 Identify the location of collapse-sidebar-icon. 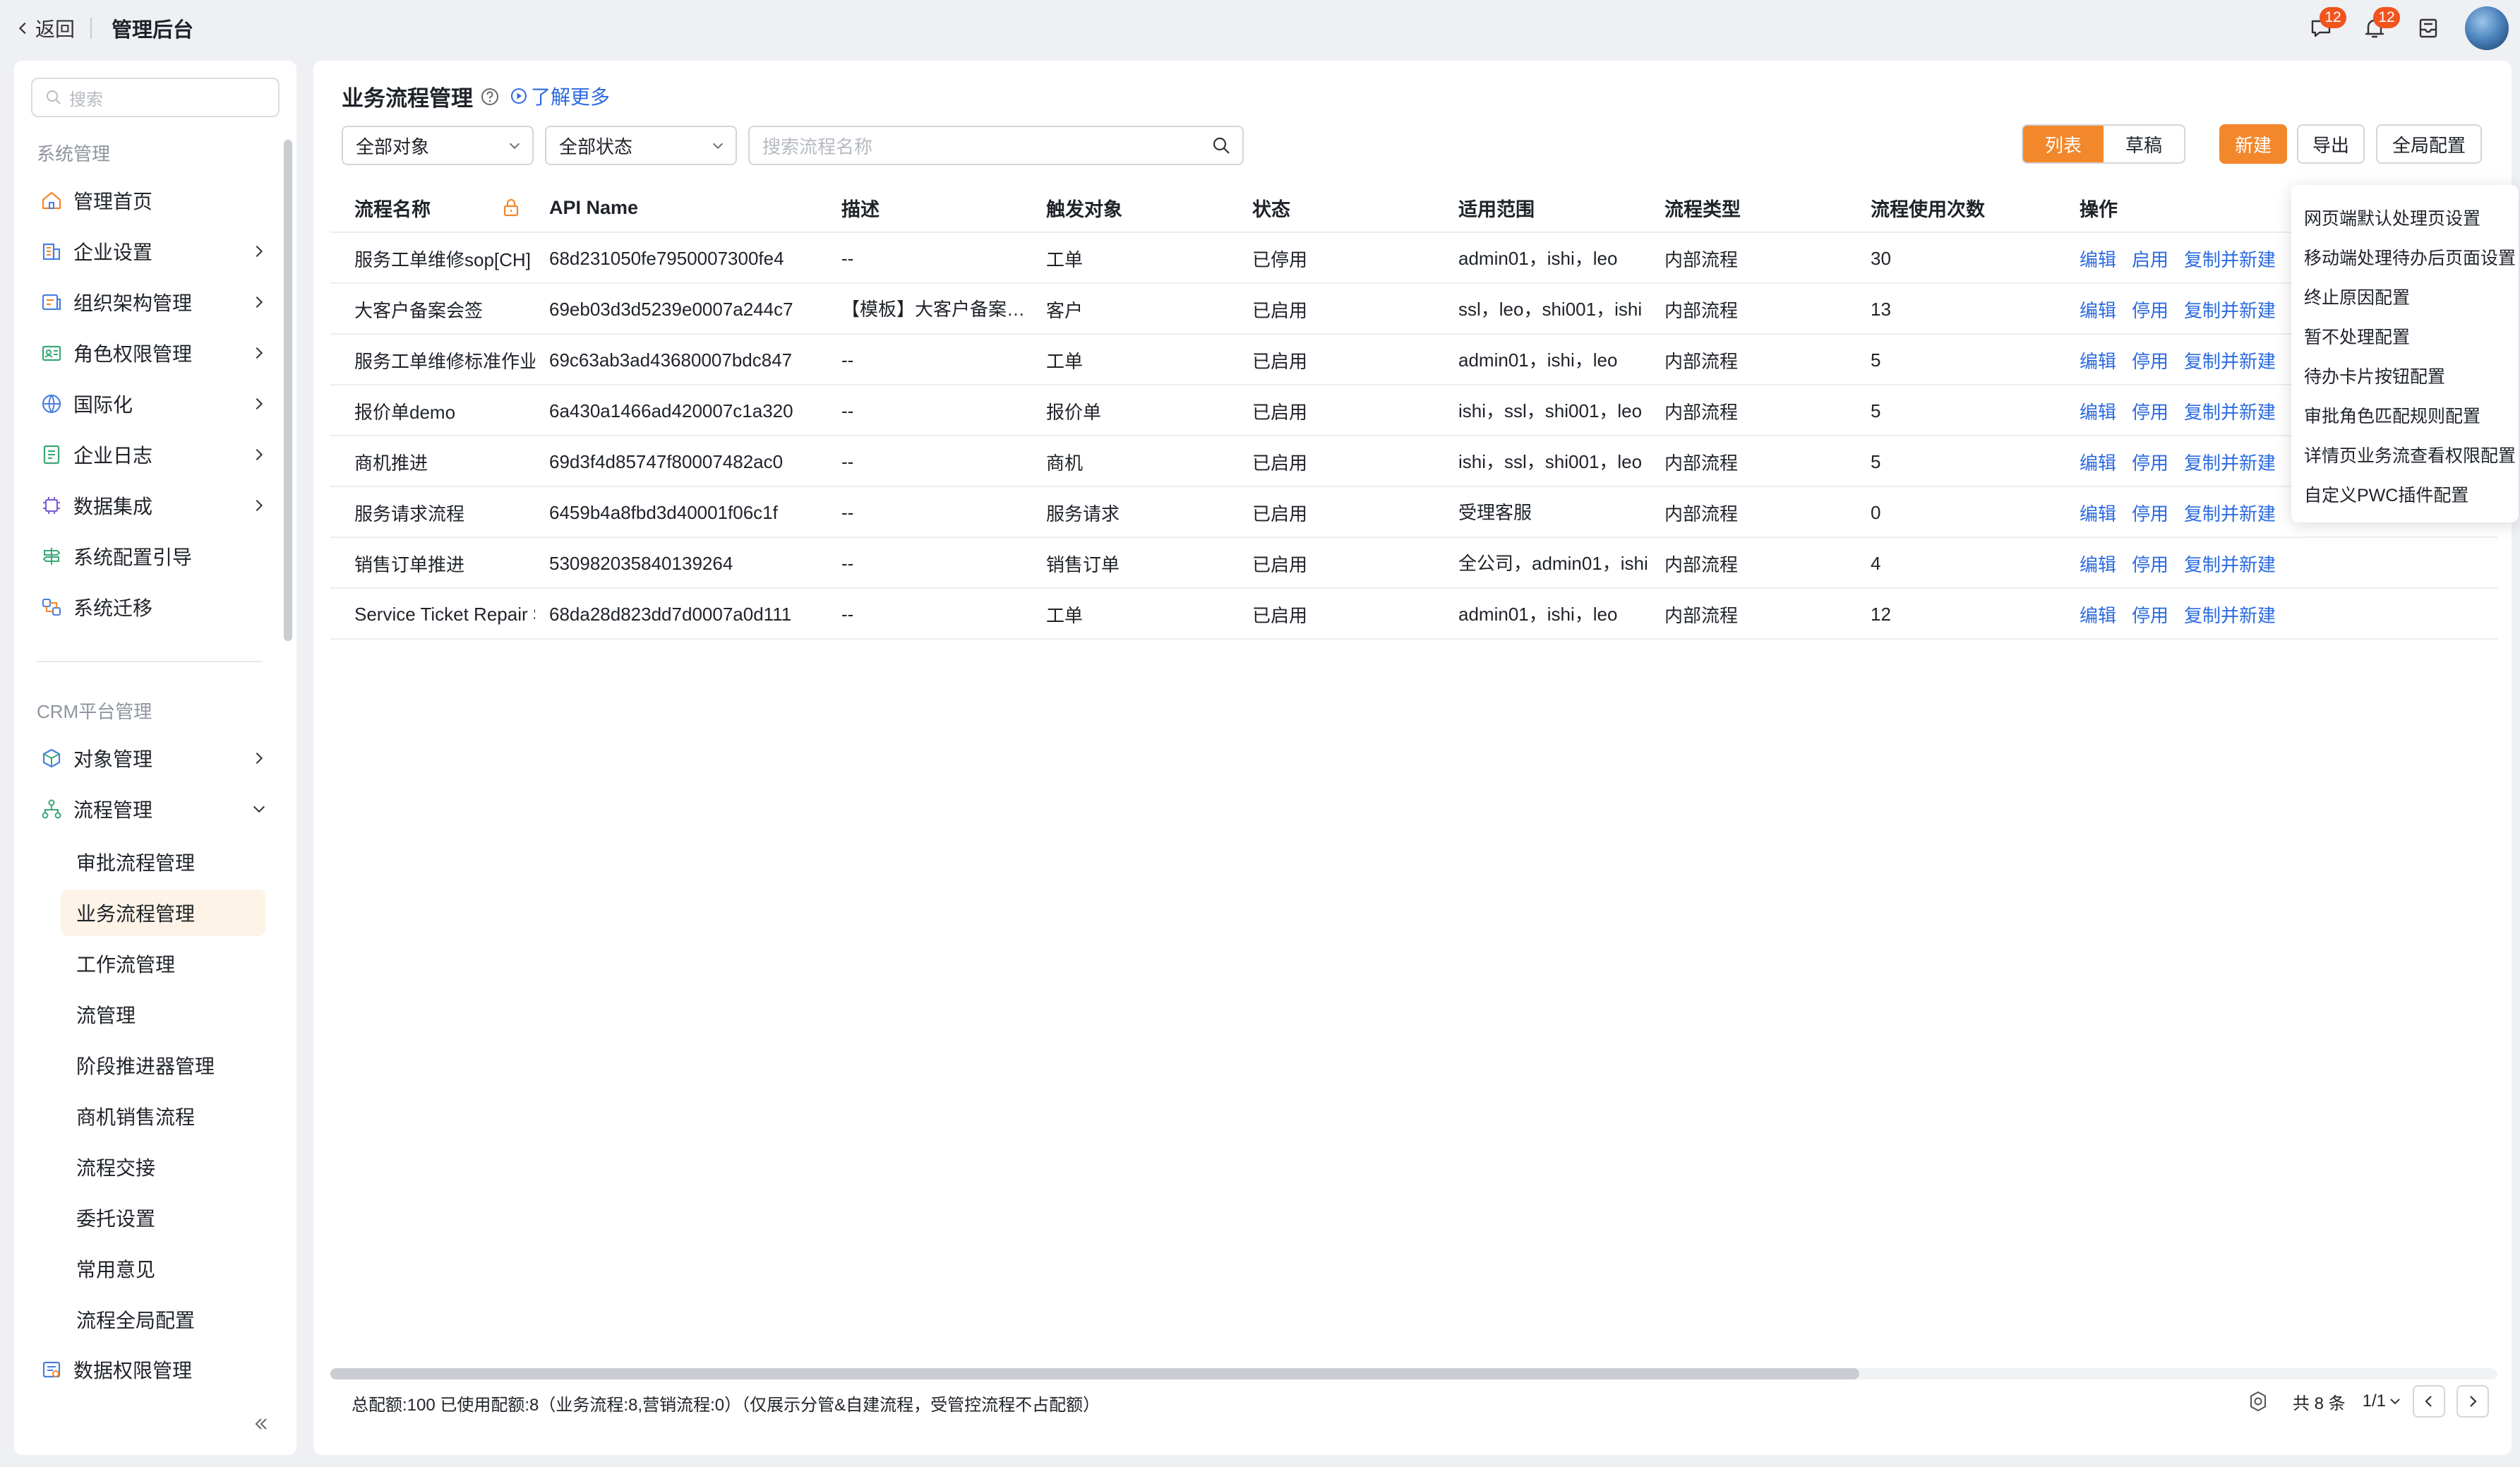
(261, 1424).